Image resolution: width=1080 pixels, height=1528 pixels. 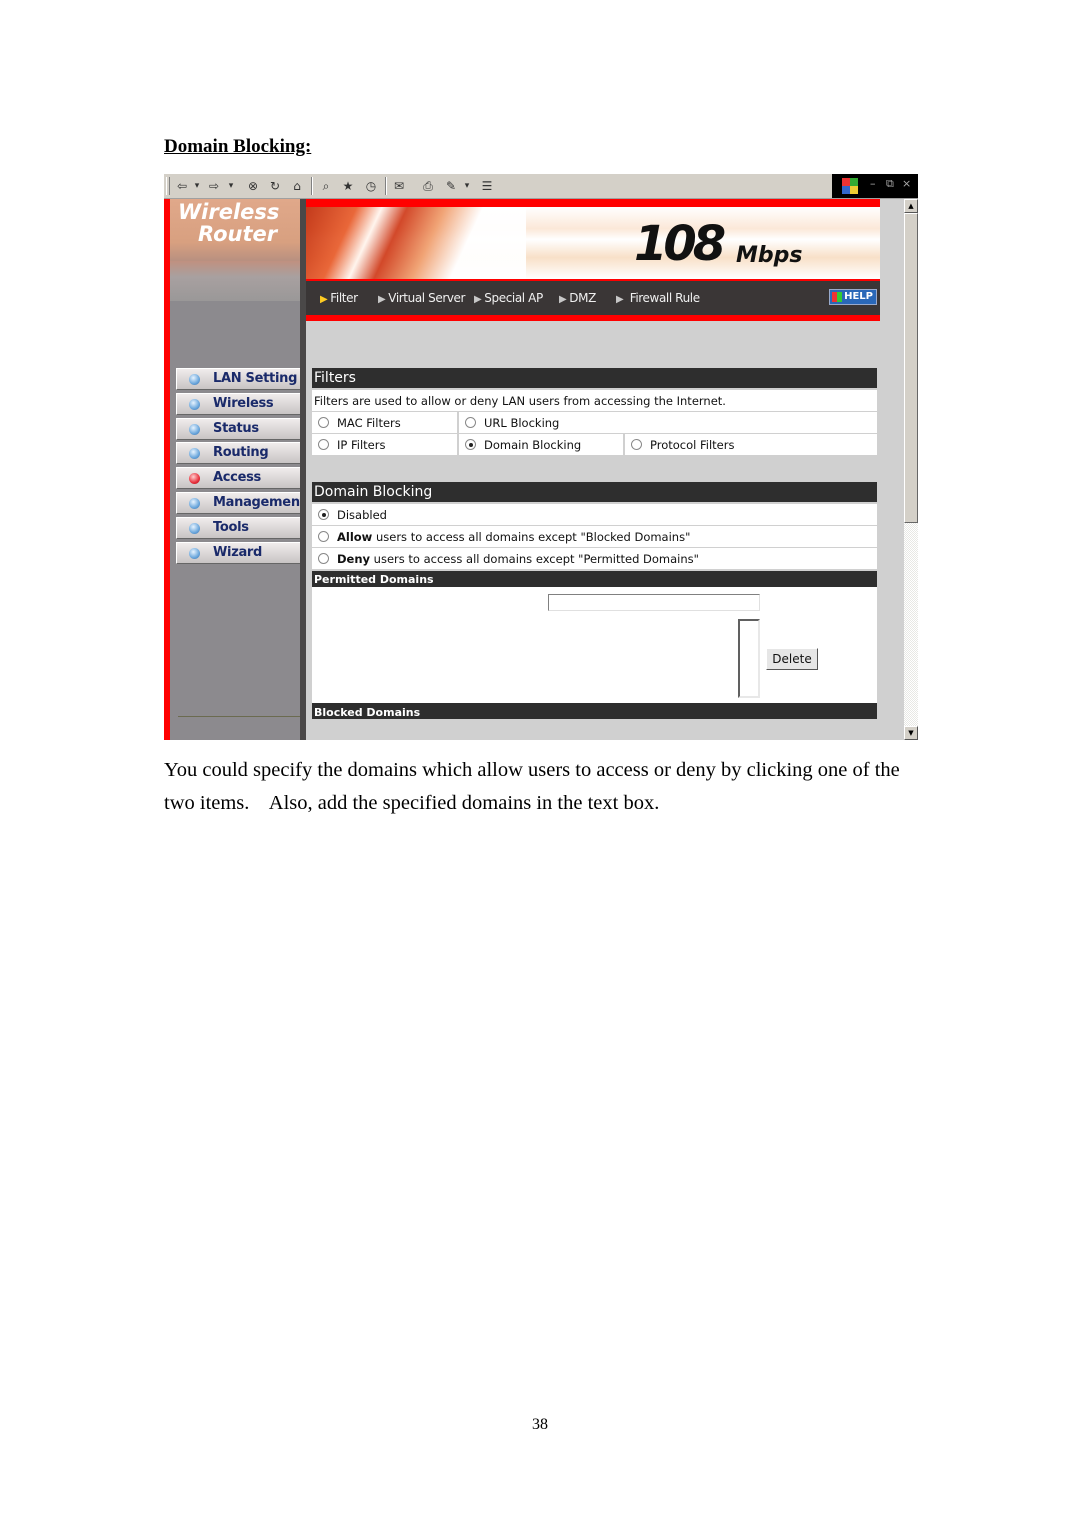 I want to click on option-label: Disabled, so click(x=362, y=515).